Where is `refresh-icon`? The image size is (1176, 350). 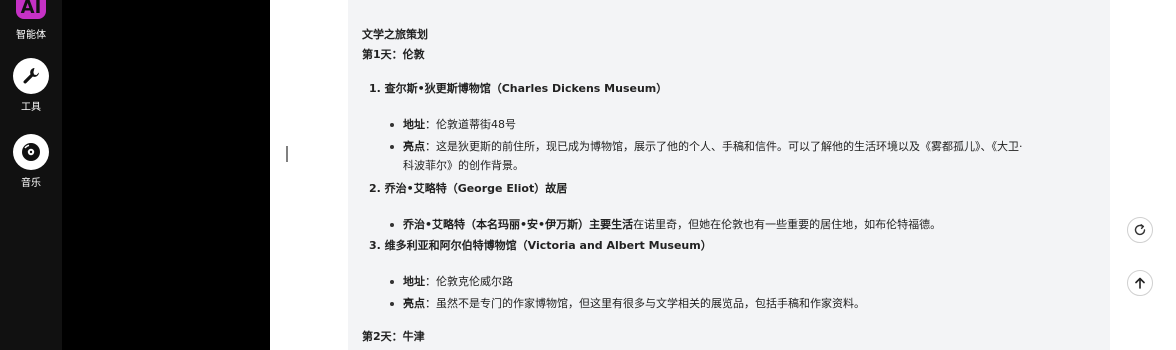 refresh-icon is located at coordinates (1140, 230).